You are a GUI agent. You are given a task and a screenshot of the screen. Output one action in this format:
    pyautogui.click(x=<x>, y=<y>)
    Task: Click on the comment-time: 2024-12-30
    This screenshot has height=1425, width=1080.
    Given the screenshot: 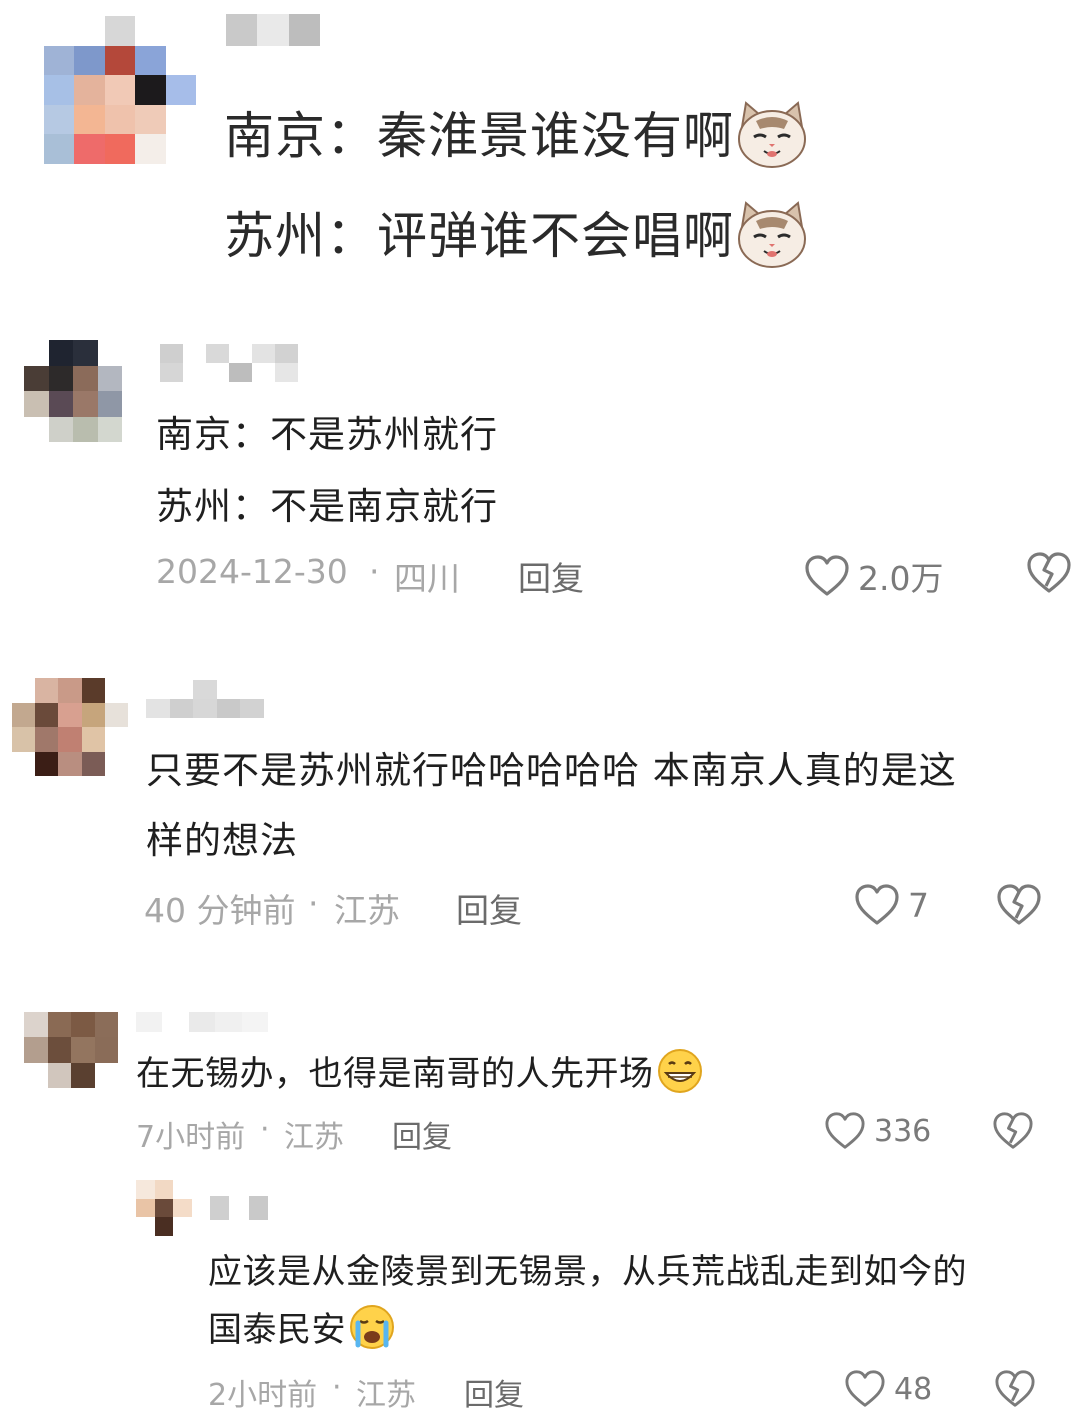 What is the action you would take?
    pyautogui.click(x=252, y=571)
    